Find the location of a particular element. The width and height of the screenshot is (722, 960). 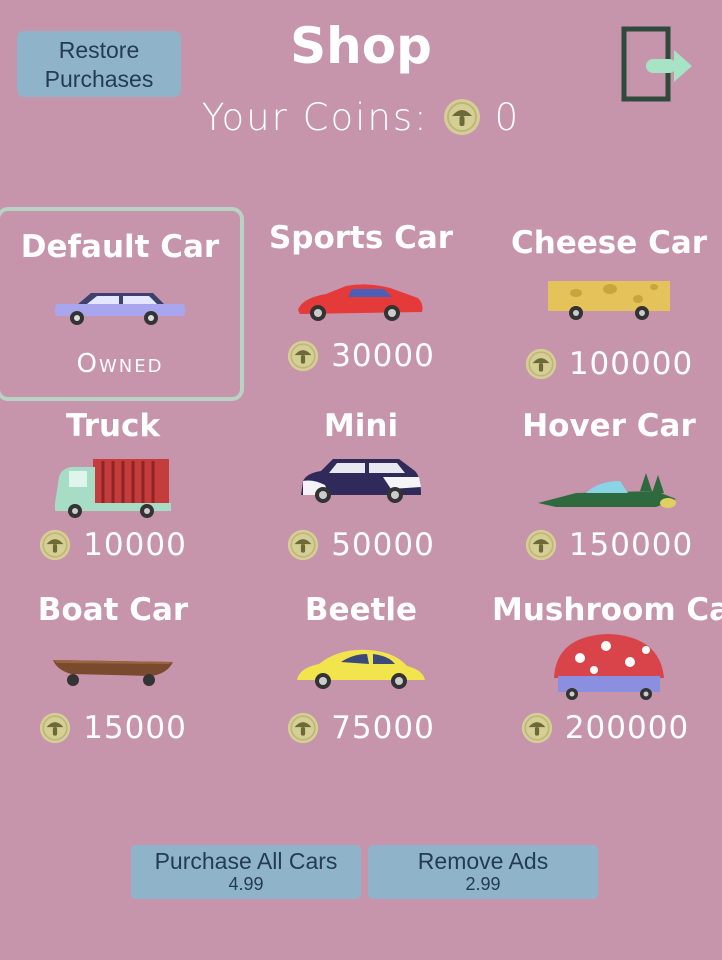

coins-label: Your Coins: is located at coordinates (315, 117).